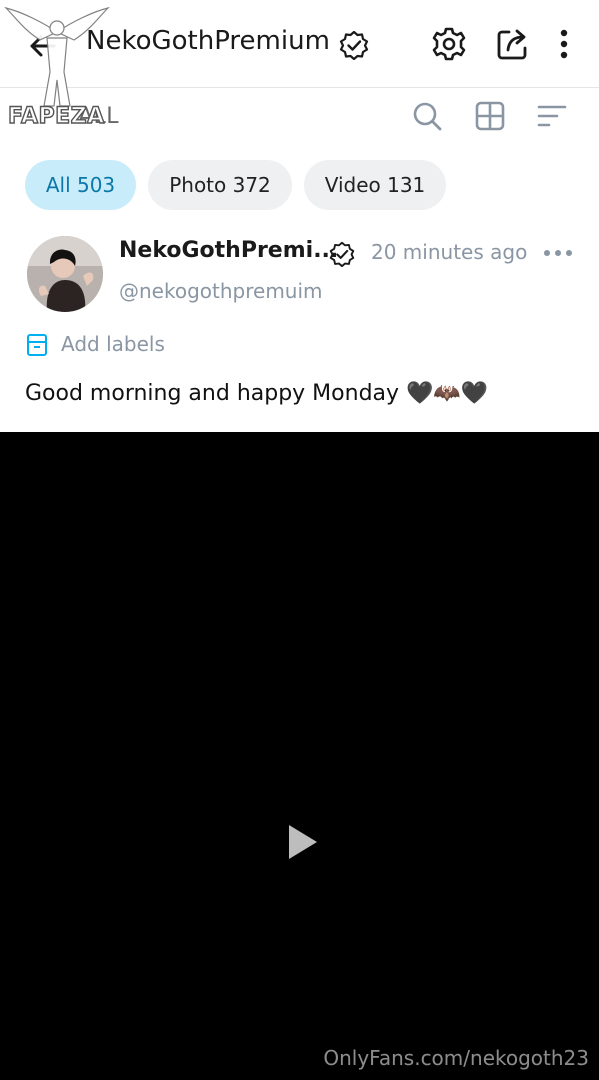  What do you see at coordinates (56, 116) in the screenshot?
I see `watermark-logo-text: FAPEZA` at bounding box center [56, 116].